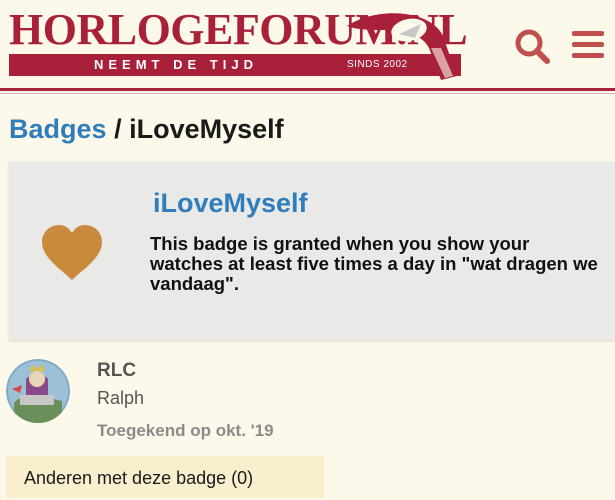 The height and width of the screenshot is (500, 615). I want to click on header-divider, so click(307, 89).